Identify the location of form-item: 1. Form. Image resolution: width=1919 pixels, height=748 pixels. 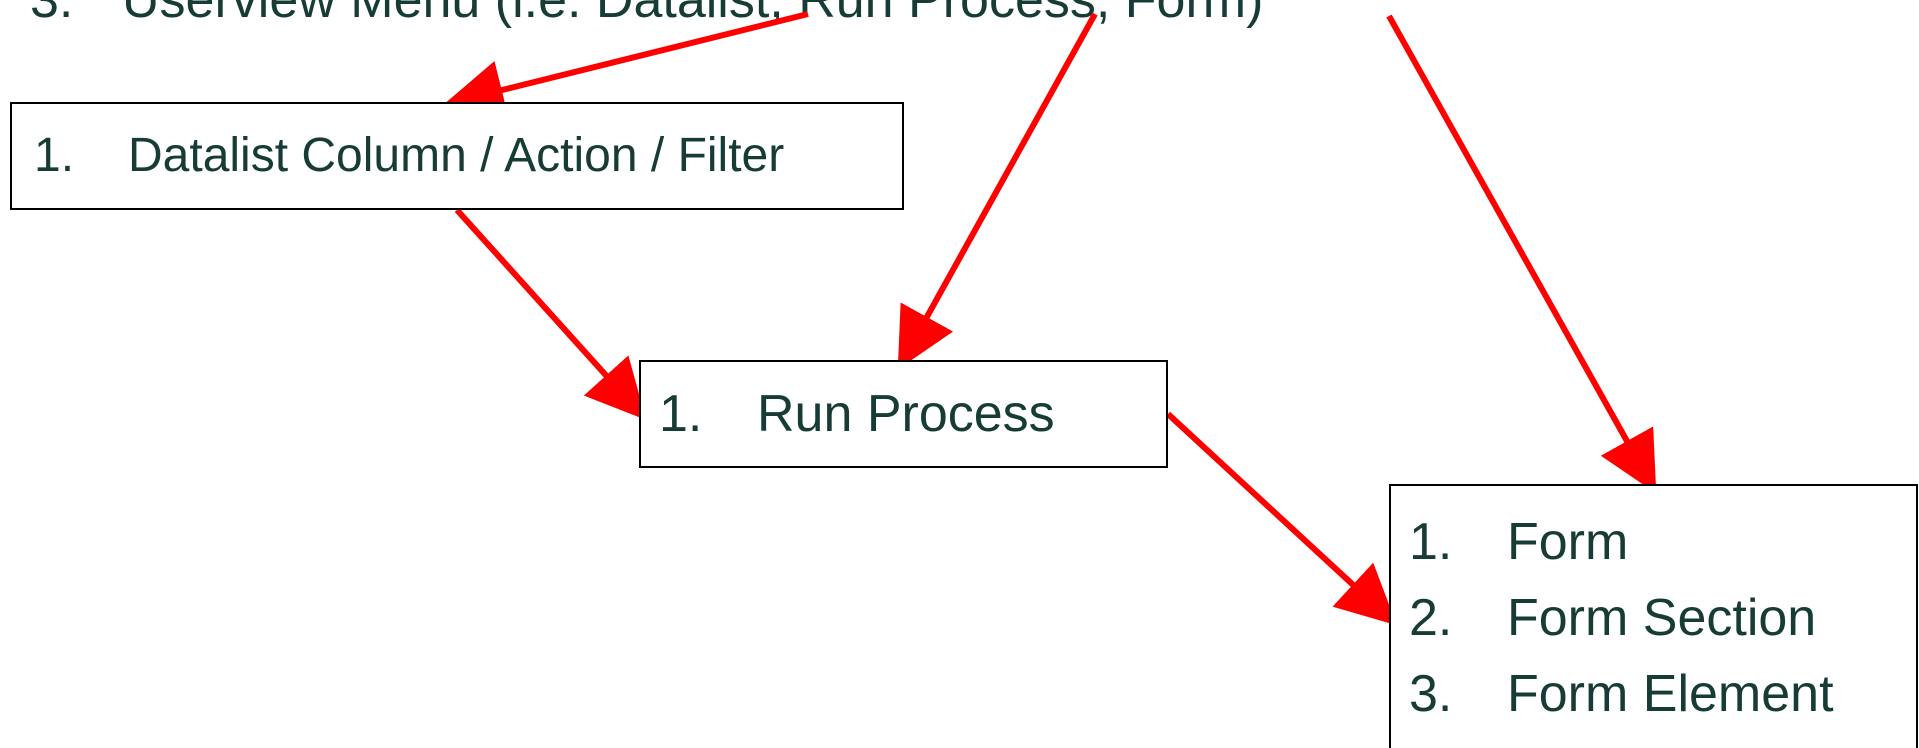
(1662, 542).